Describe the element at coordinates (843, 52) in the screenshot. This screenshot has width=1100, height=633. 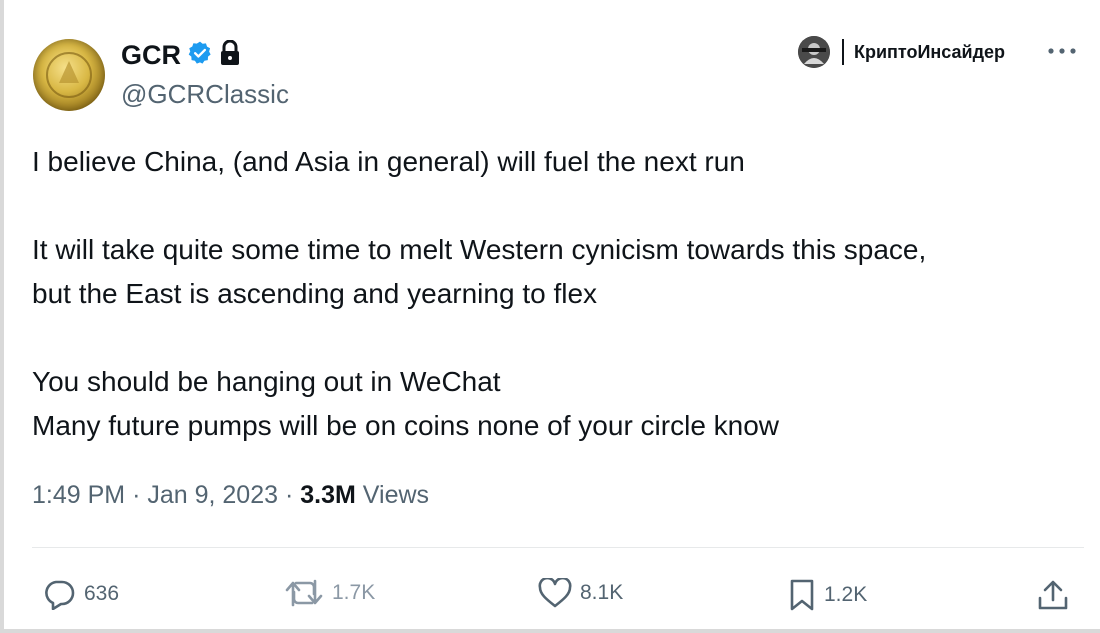
I see `channel-separator` at that location.